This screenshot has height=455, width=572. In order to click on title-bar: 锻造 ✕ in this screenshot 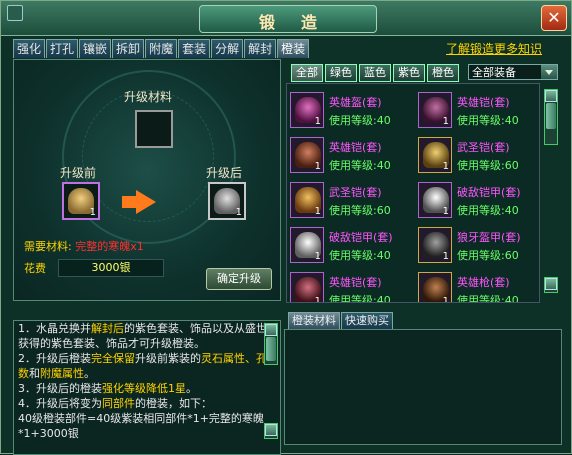, I will do `click(286, 18)`.